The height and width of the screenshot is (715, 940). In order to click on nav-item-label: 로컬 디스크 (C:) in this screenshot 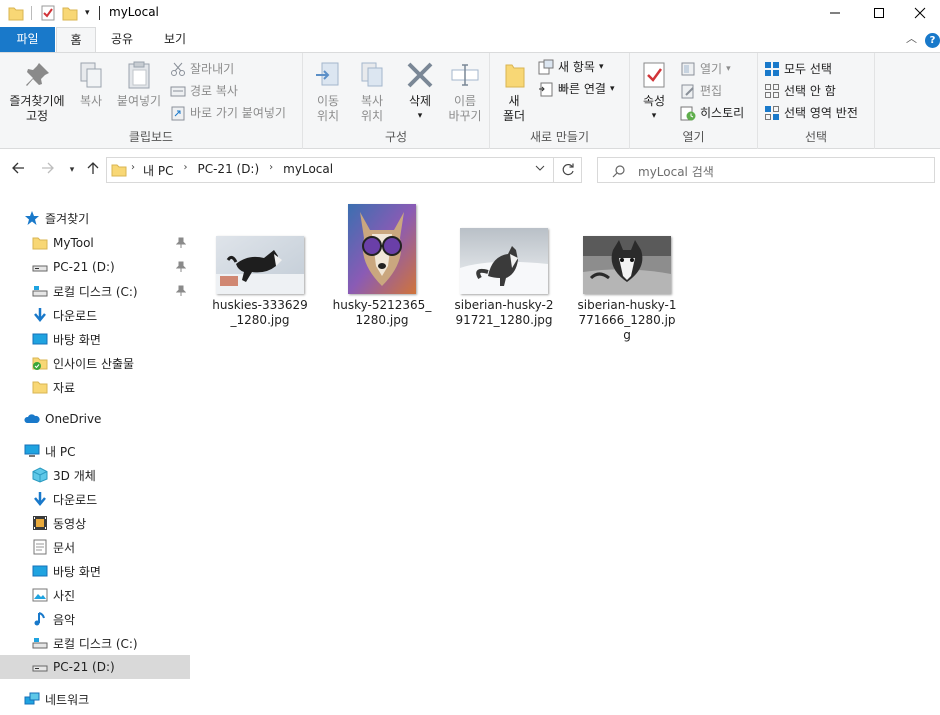, I will do `click(95, 291)`.